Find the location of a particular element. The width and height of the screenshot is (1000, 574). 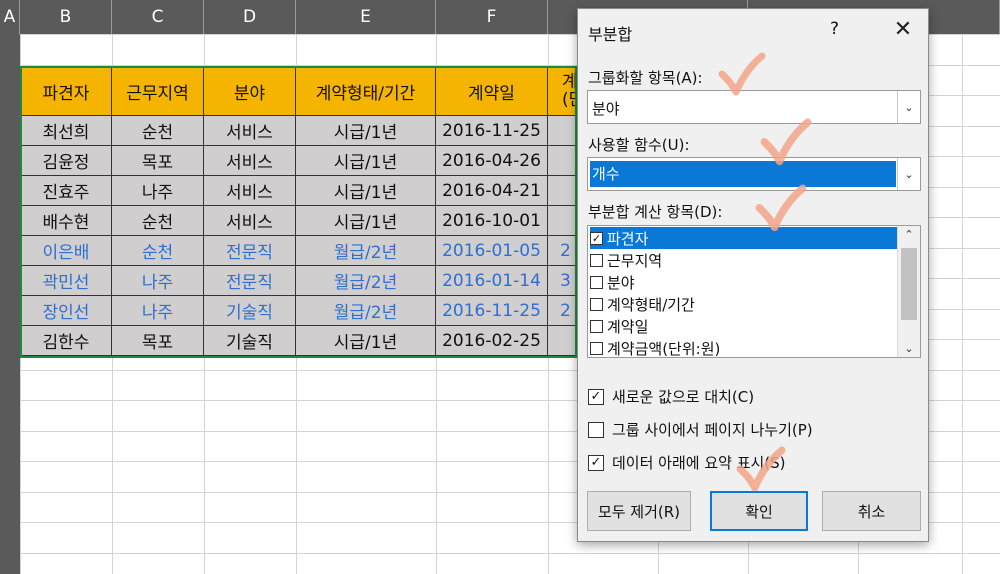

table-header-cell: 계약일 is located at coordinates (492, 91).